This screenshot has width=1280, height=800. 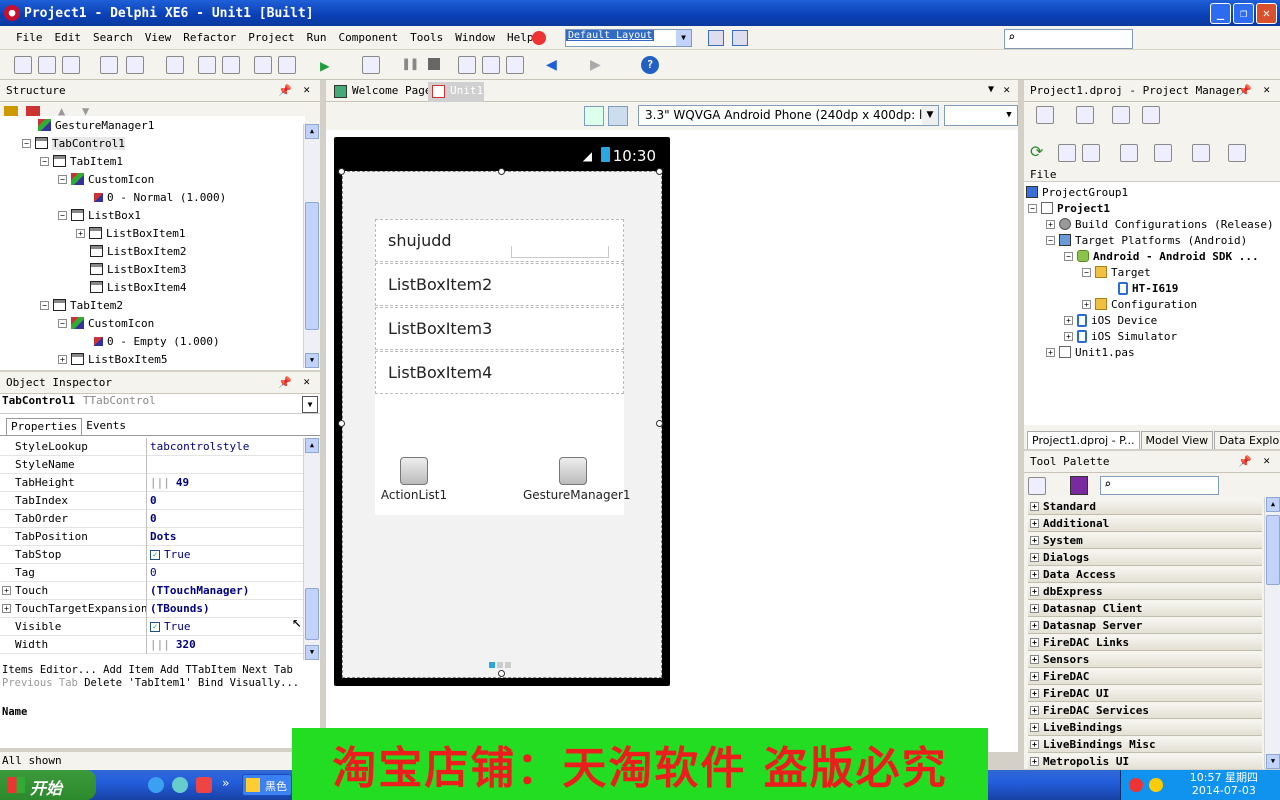 What do you see at coordinates (371, 65) in the screenshot?
I see `run-without-debug-icon` at bounding box center [371, 65].